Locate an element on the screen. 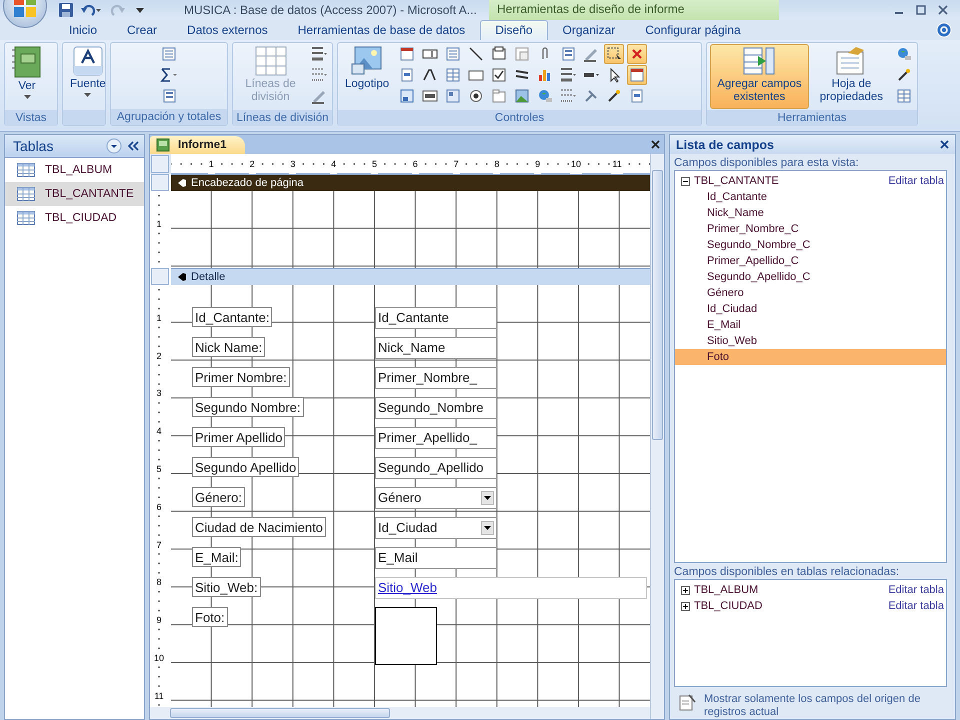  table-name: TBL_CIUDAD is located at coordinates (789, 606).